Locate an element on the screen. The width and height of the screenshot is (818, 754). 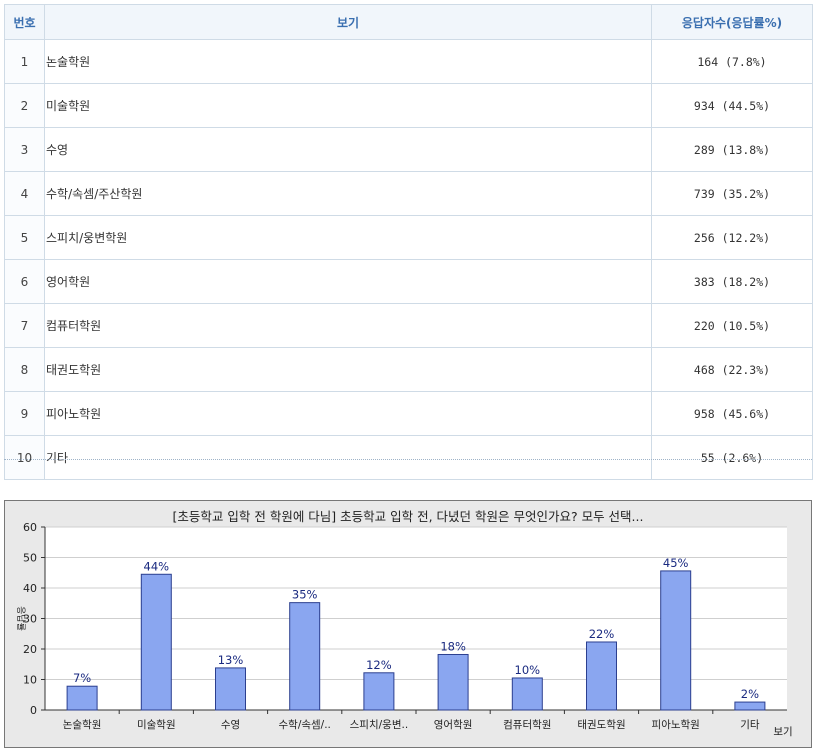
row-num: 9 is located at coordinates (24, 413).